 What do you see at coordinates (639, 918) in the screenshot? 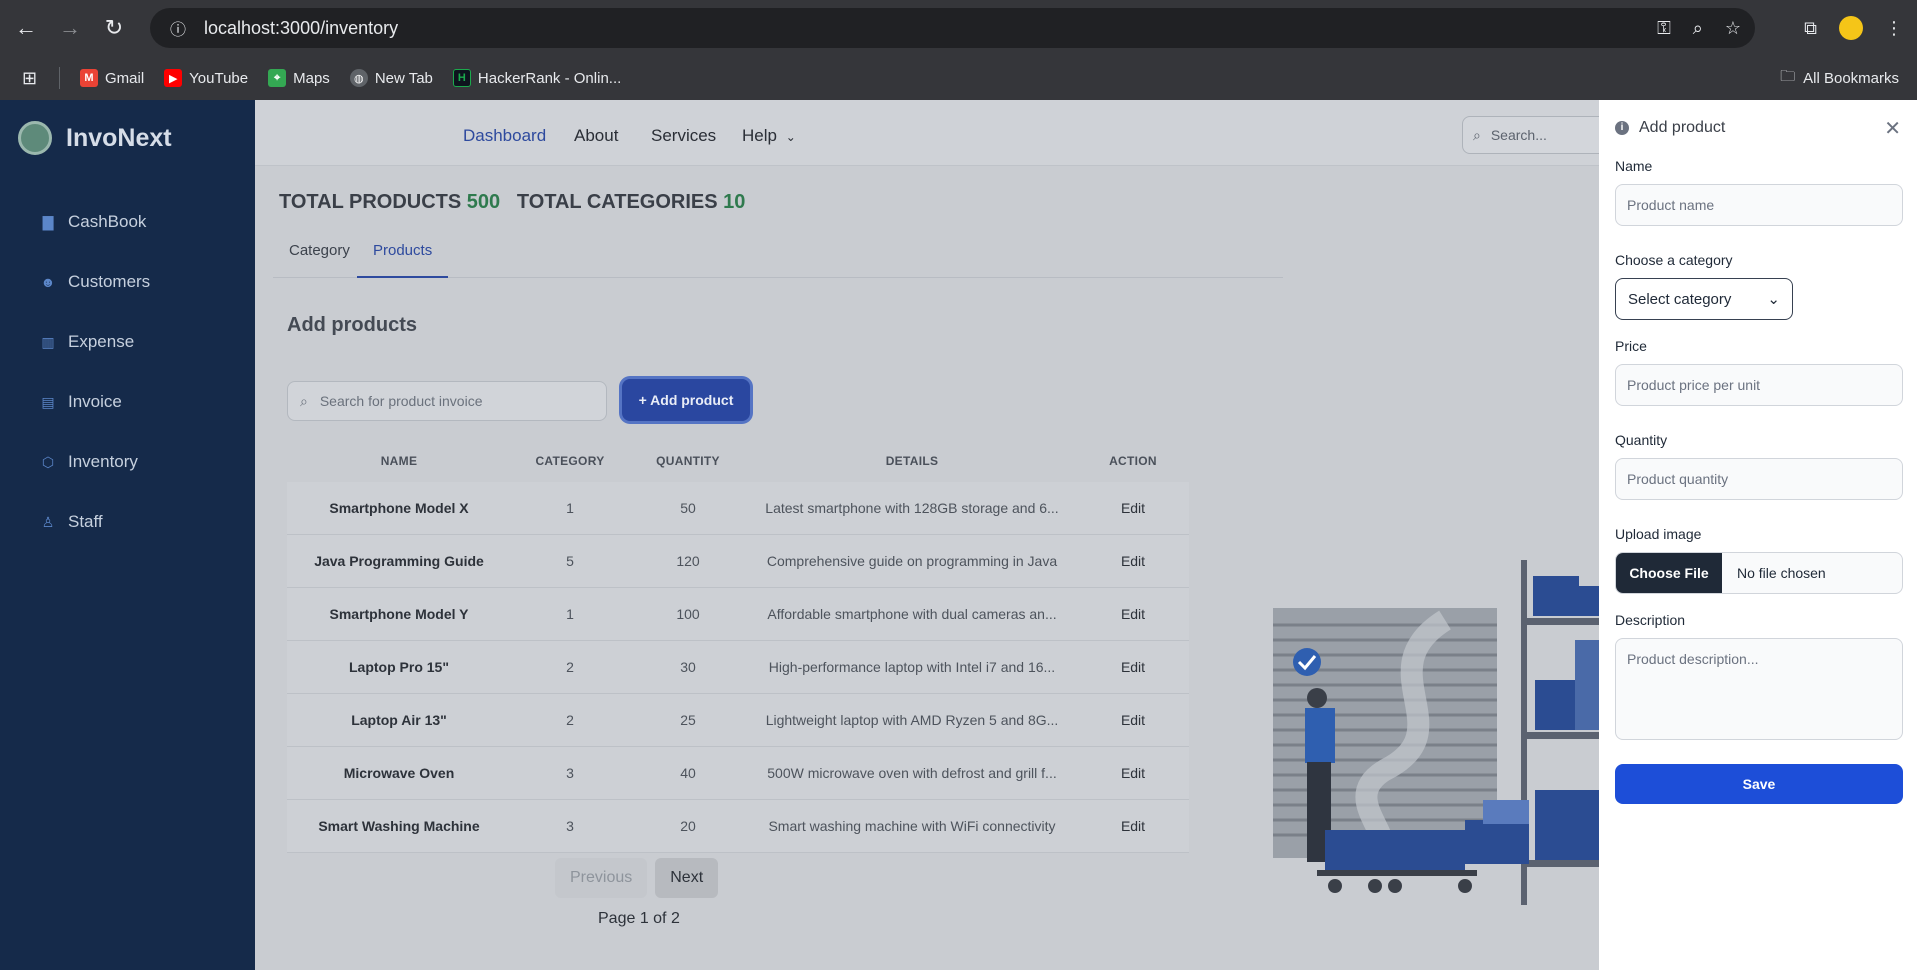
I see `page-info: Page 1 of 2` at bounding box center [639, 918].